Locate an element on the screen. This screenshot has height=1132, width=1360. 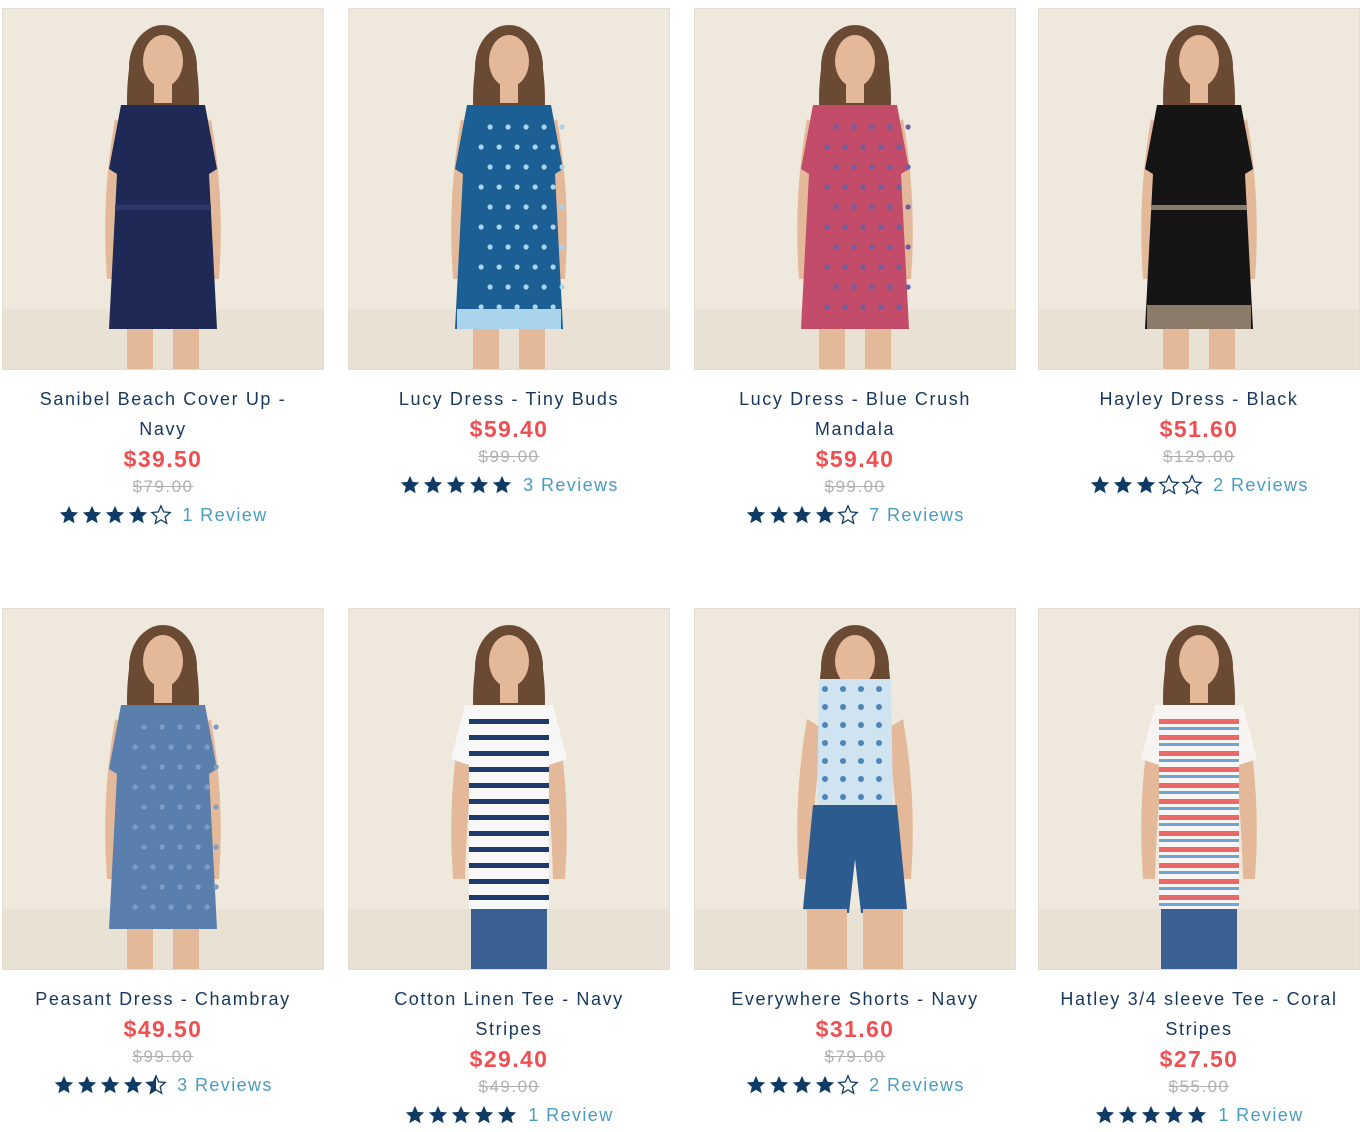
product-name: Peasant Dress - Chambray is located at coordinates (163, 999).